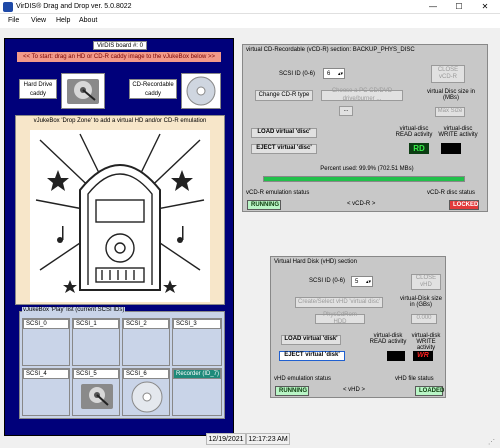 The height and width of the screenshot is (448, 500). Describe the element at coordinates (424, 319) in the screenshot. I see `vhd-size-value: 0.000` at that location.